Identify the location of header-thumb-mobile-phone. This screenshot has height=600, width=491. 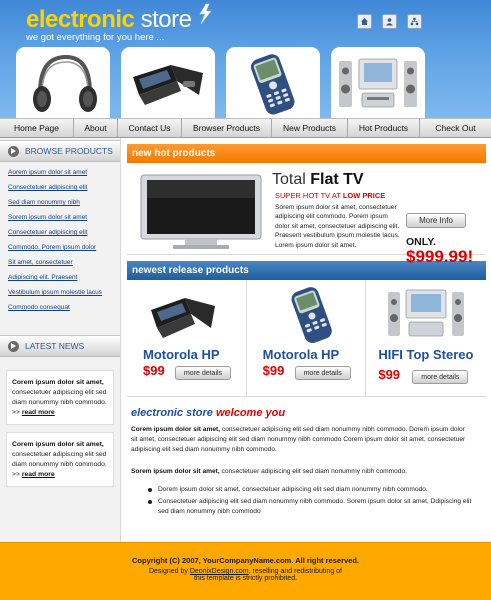
(273, 83).